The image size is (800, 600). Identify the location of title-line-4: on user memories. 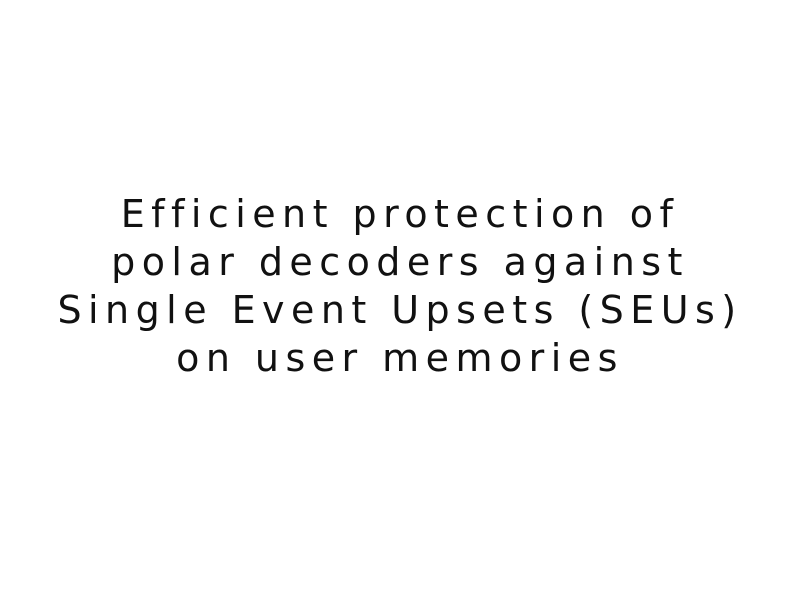
(400, 358).